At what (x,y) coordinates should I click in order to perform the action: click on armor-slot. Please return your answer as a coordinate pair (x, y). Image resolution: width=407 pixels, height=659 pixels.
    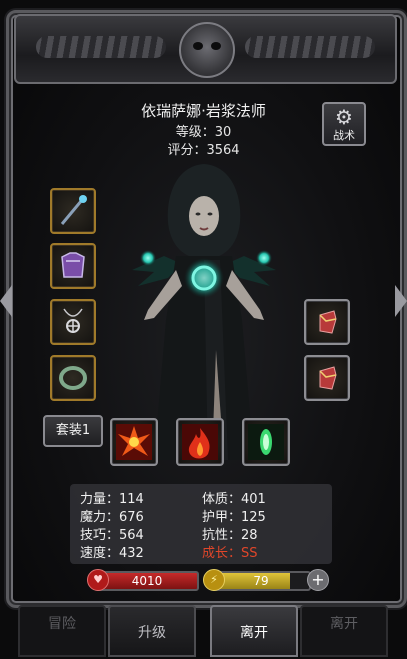
    Looking at the image, I should click on (73, 266).